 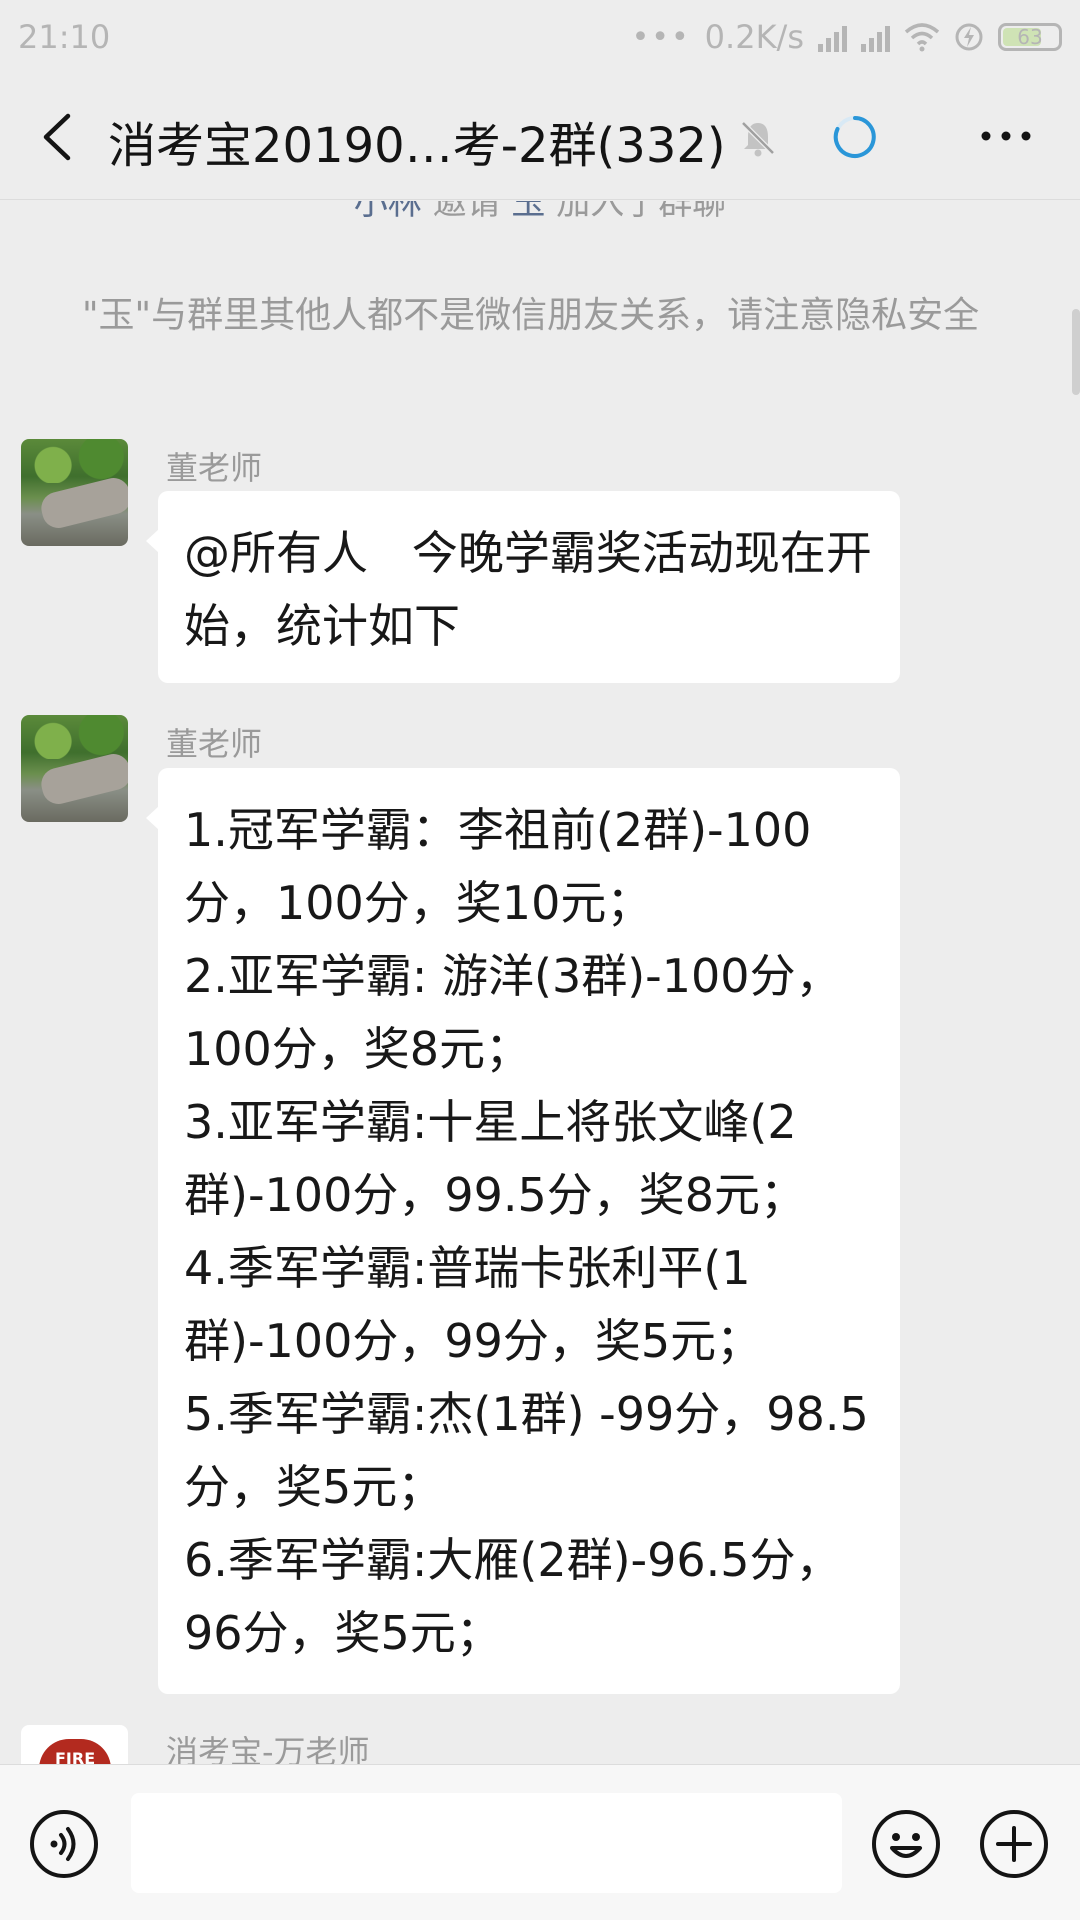 What do you see at coordinates (661, 37) in the screenshot?
I see `more-dots-icon: •••` at bounding box center [661, 37].